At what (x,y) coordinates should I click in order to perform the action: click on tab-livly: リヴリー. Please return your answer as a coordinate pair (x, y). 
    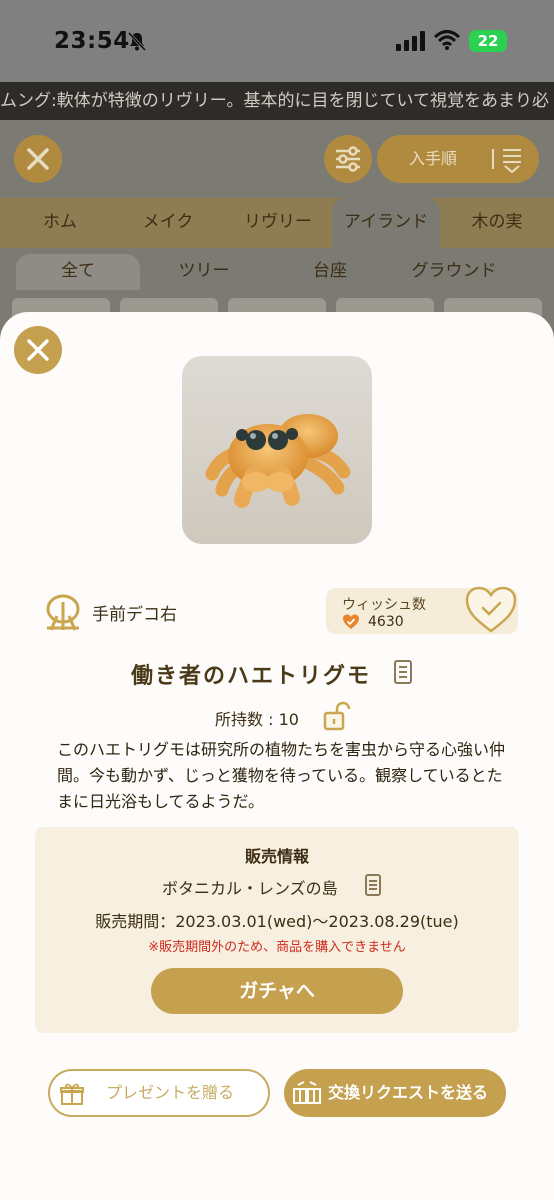
    Looking at the image, I should click on (278, 223).